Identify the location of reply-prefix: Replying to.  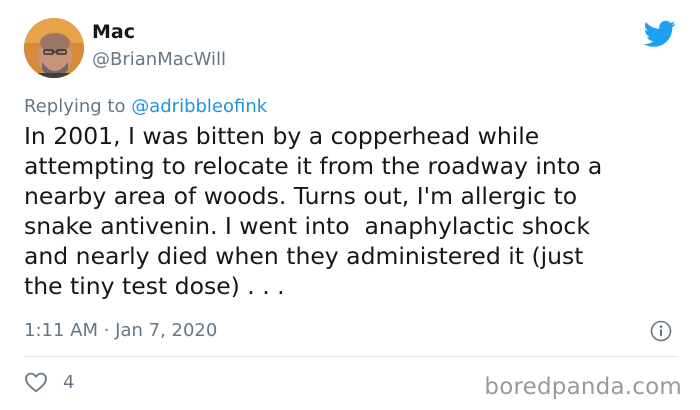
(75, 106).